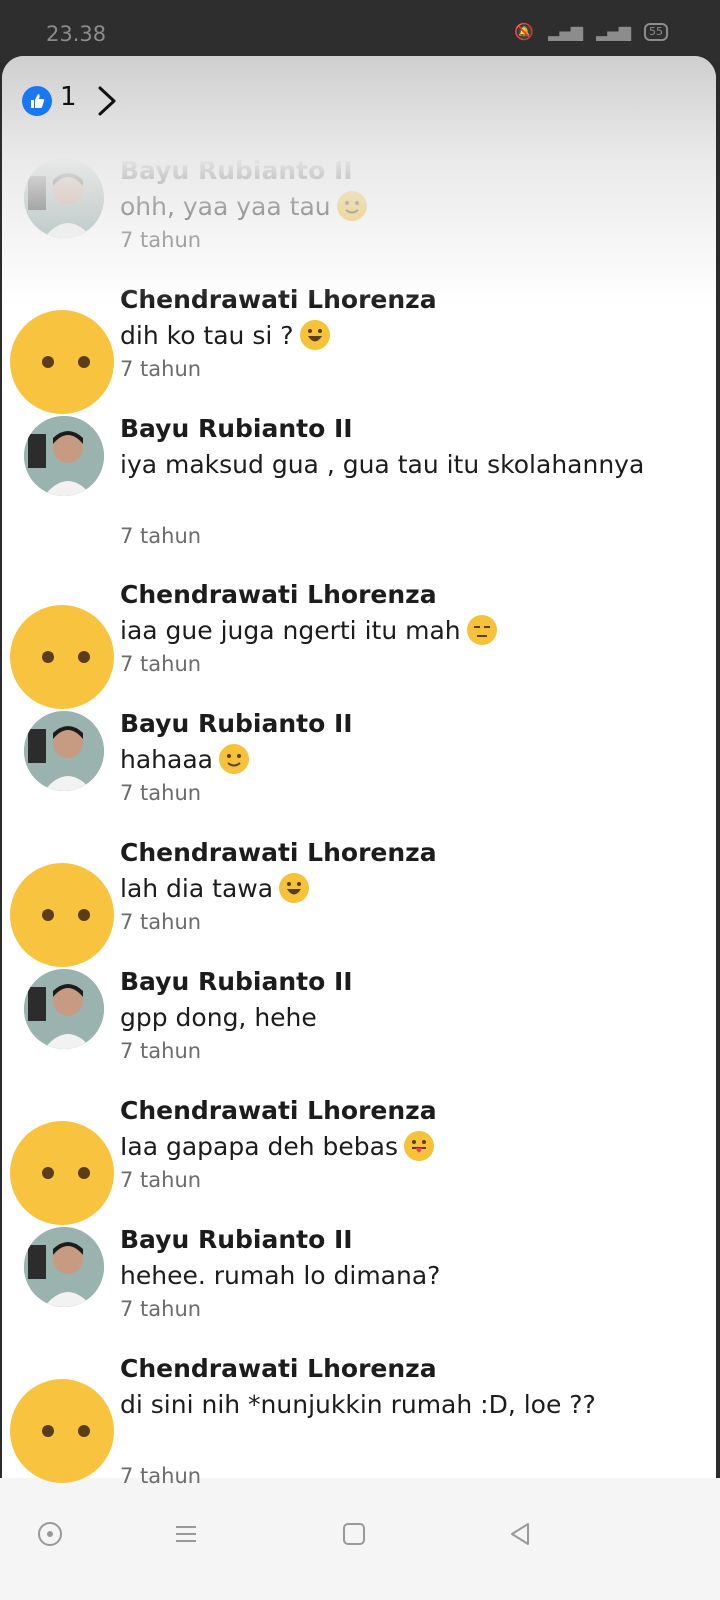 The height and width of the screenshot is (1600, 720). I want to click on like-reaction-icon, so click(37, 101).